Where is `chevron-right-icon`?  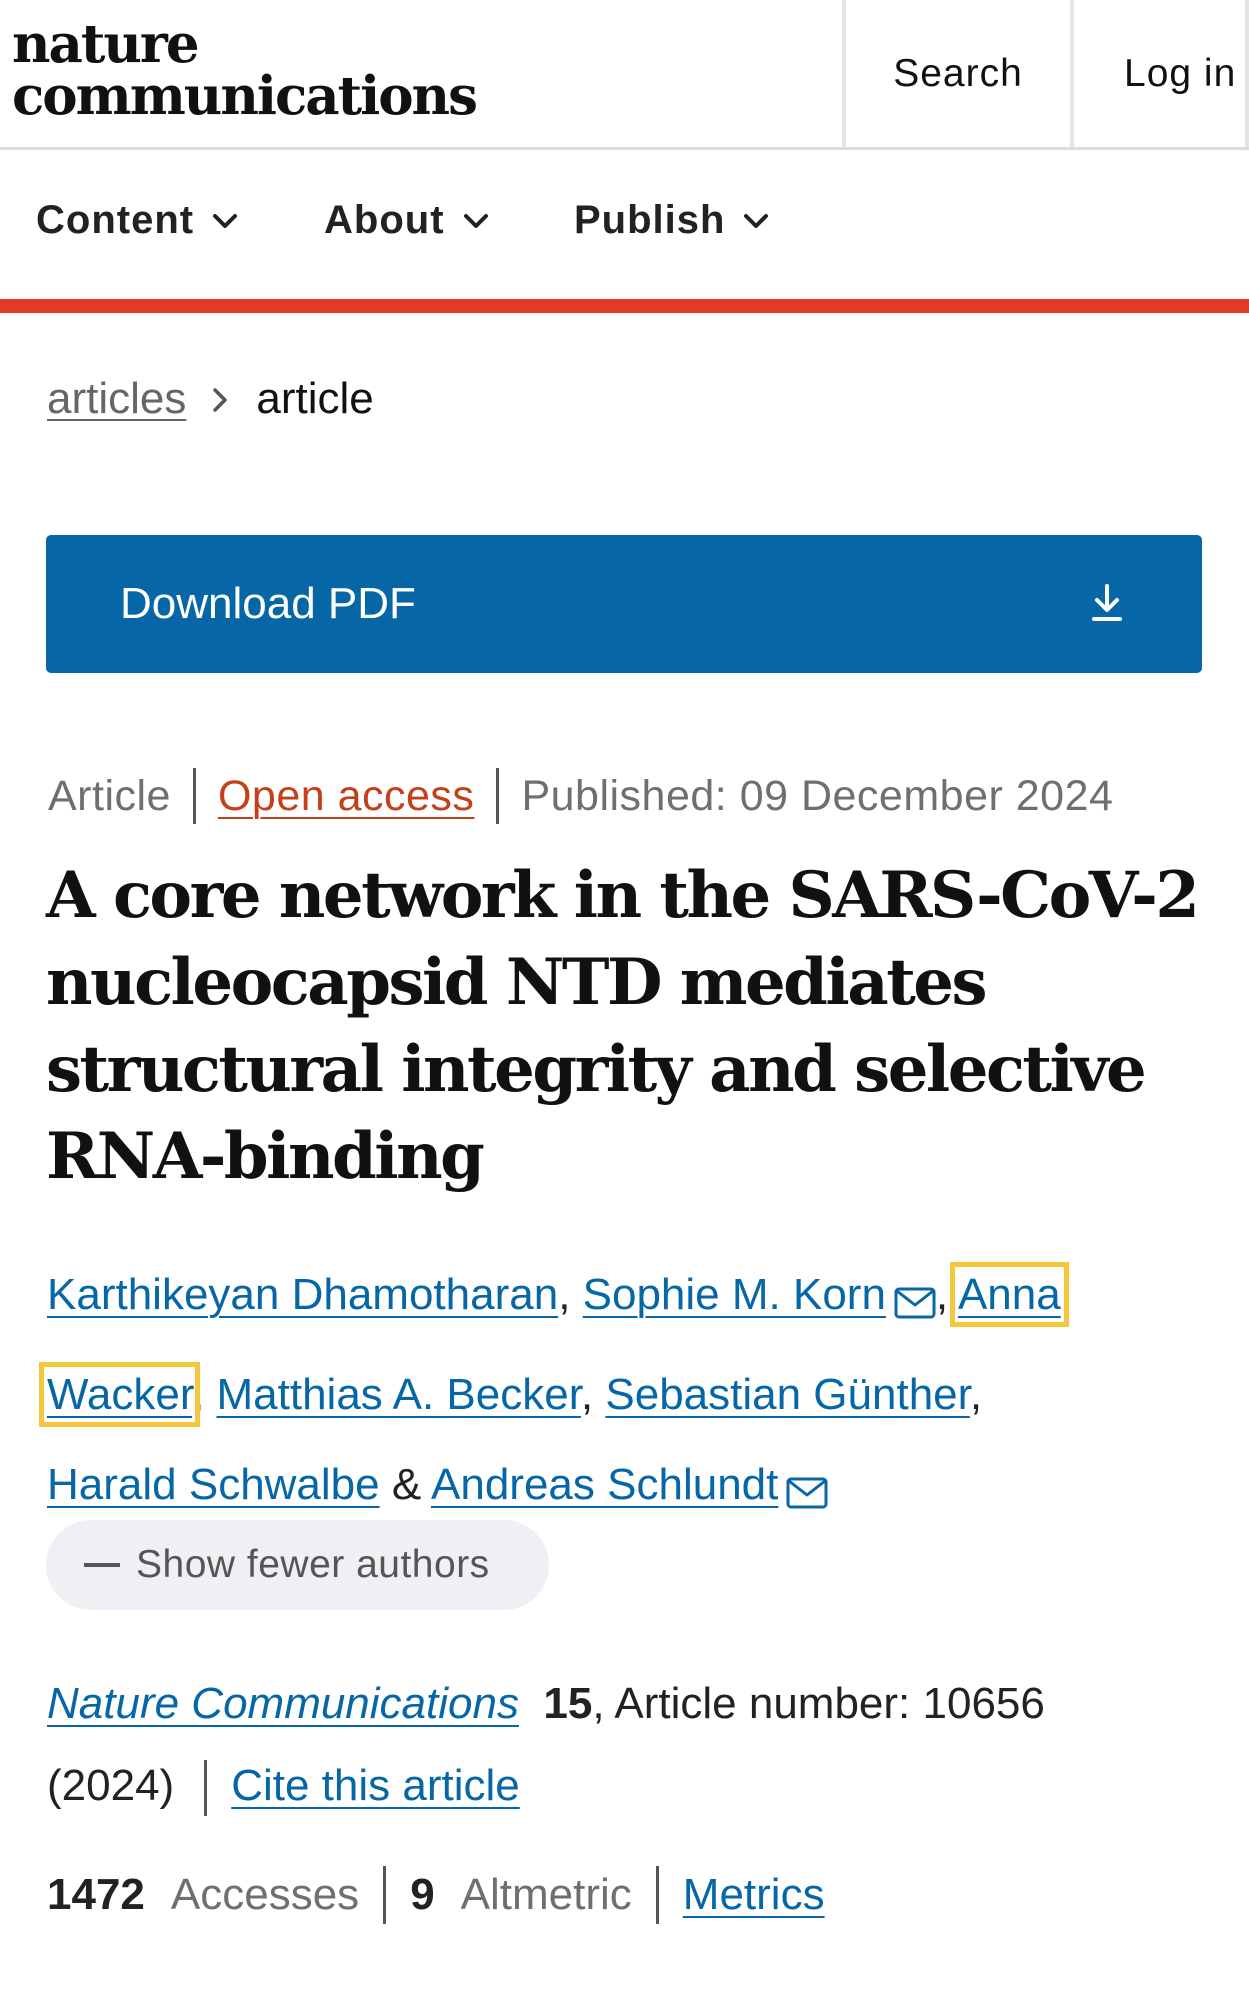 chevron-right-icon is located at coordinates (220, 399).